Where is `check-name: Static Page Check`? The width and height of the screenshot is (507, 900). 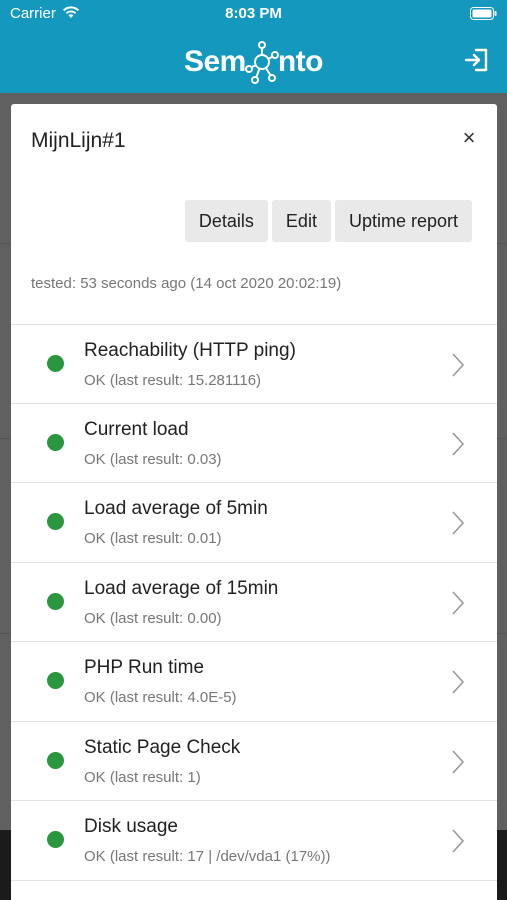
check-name: Static Page Check is located at coordinates (162, 747).